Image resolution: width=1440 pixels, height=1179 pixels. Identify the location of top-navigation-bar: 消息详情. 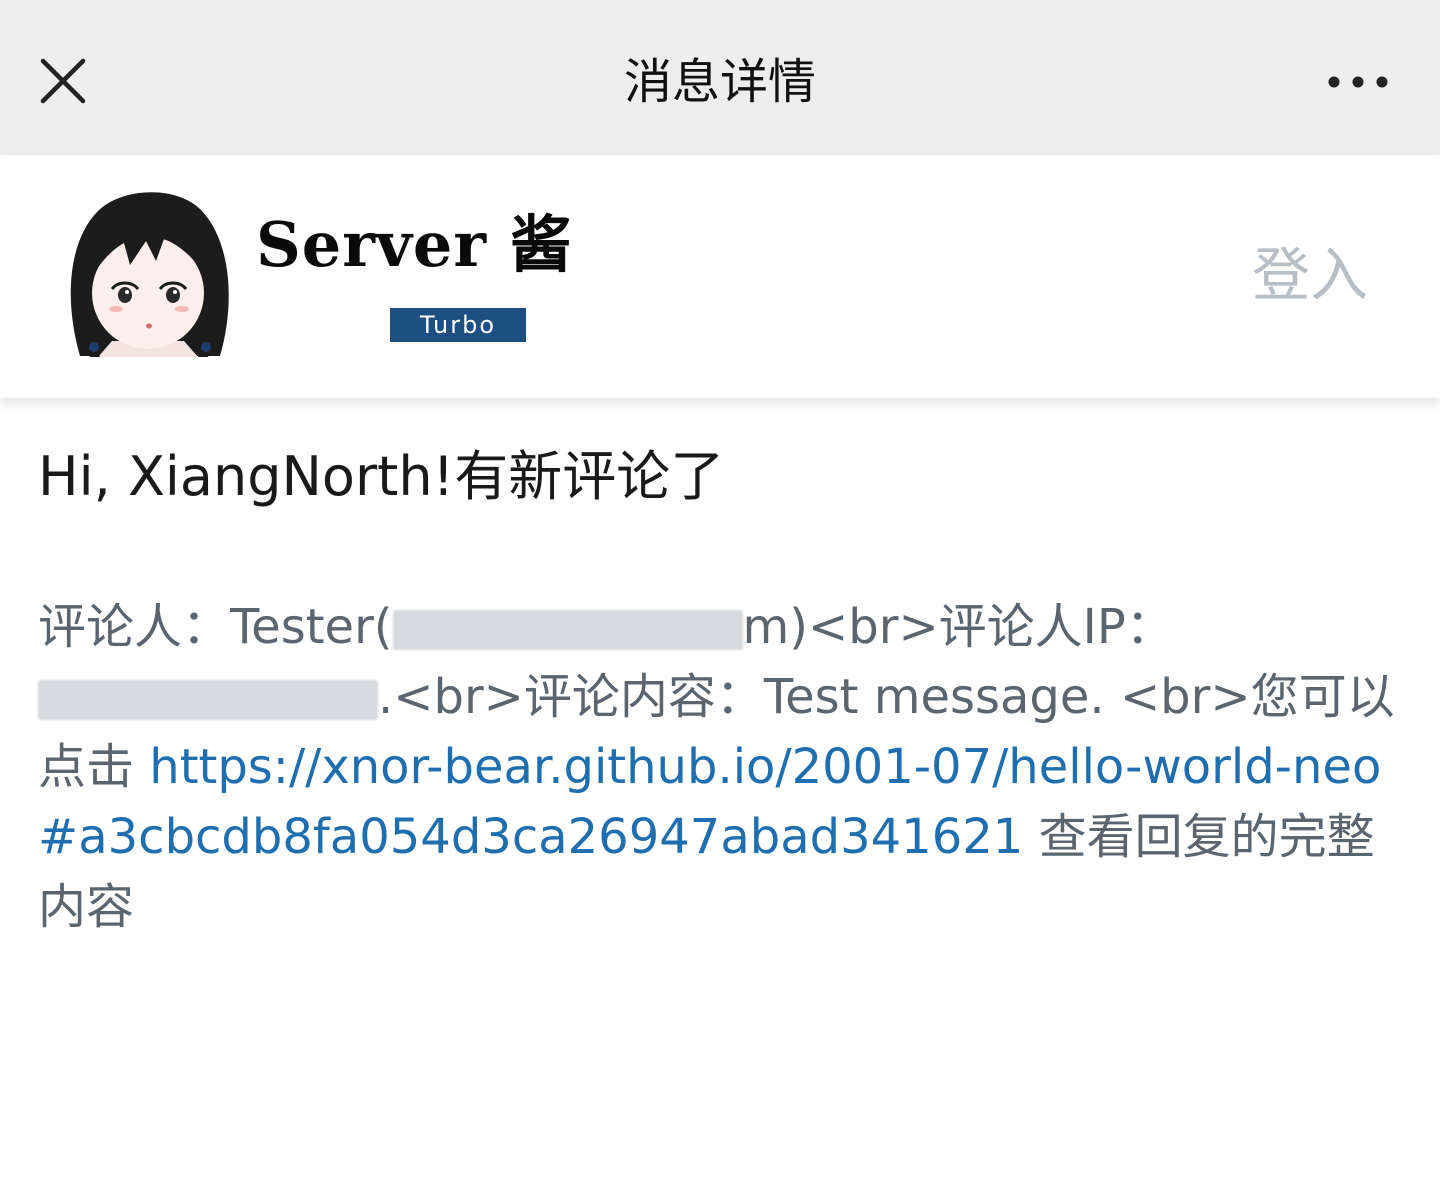
(720, 77).